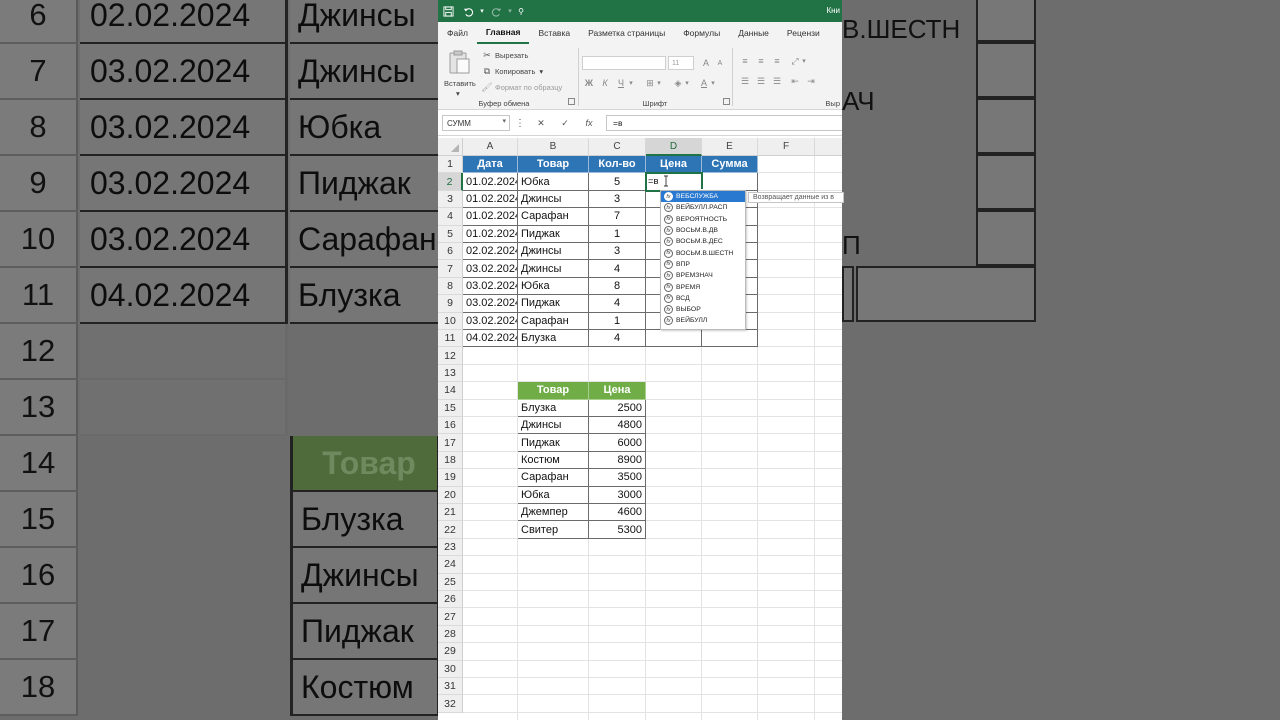  I want to click on cancel-icon: ✕, so click(541, 123).